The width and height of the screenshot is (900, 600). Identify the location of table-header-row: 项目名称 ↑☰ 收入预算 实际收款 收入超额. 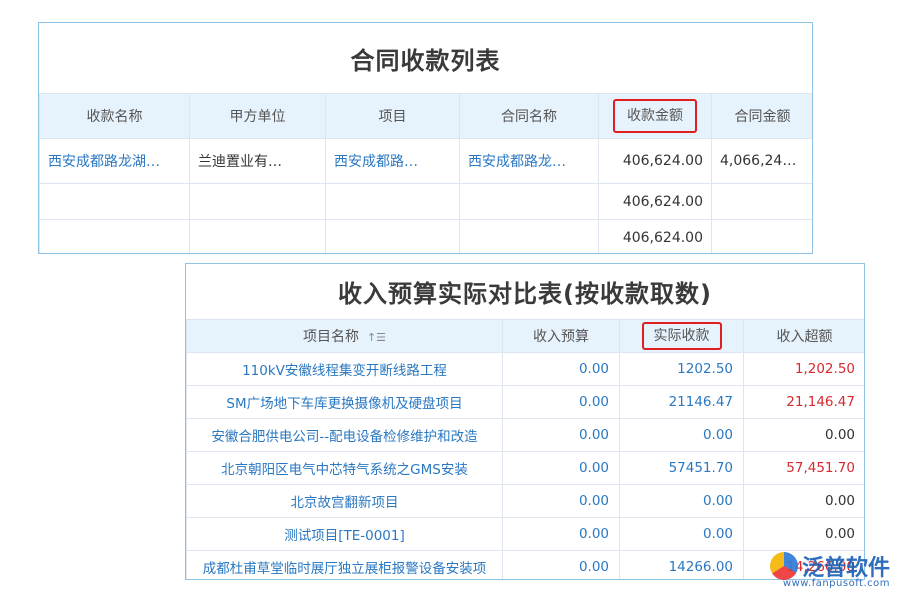
(526, 336).